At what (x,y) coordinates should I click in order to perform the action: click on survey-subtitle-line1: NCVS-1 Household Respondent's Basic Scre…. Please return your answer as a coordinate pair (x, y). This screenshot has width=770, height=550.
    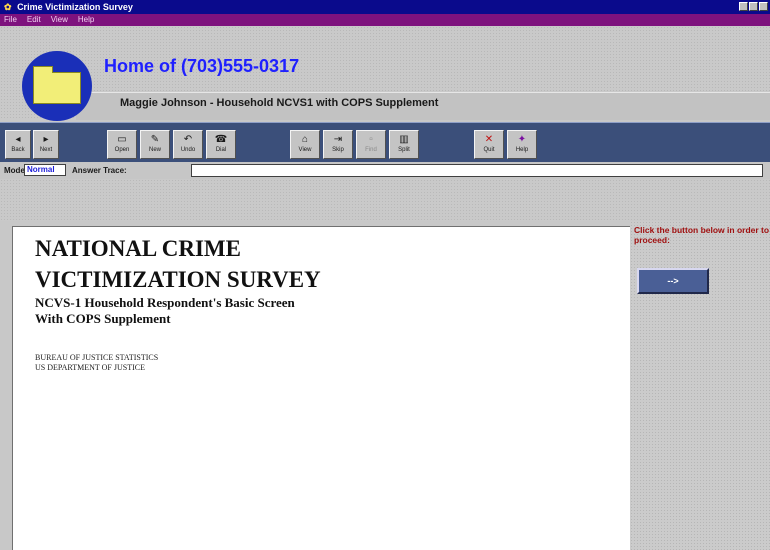
    Looking at the image, I should click on (165, 302).